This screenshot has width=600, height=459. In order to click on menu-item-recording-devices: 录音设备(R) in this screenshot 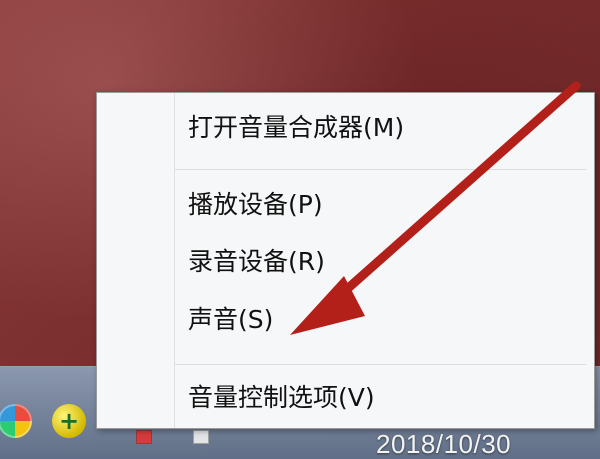, I will do `click(256, 262)`.